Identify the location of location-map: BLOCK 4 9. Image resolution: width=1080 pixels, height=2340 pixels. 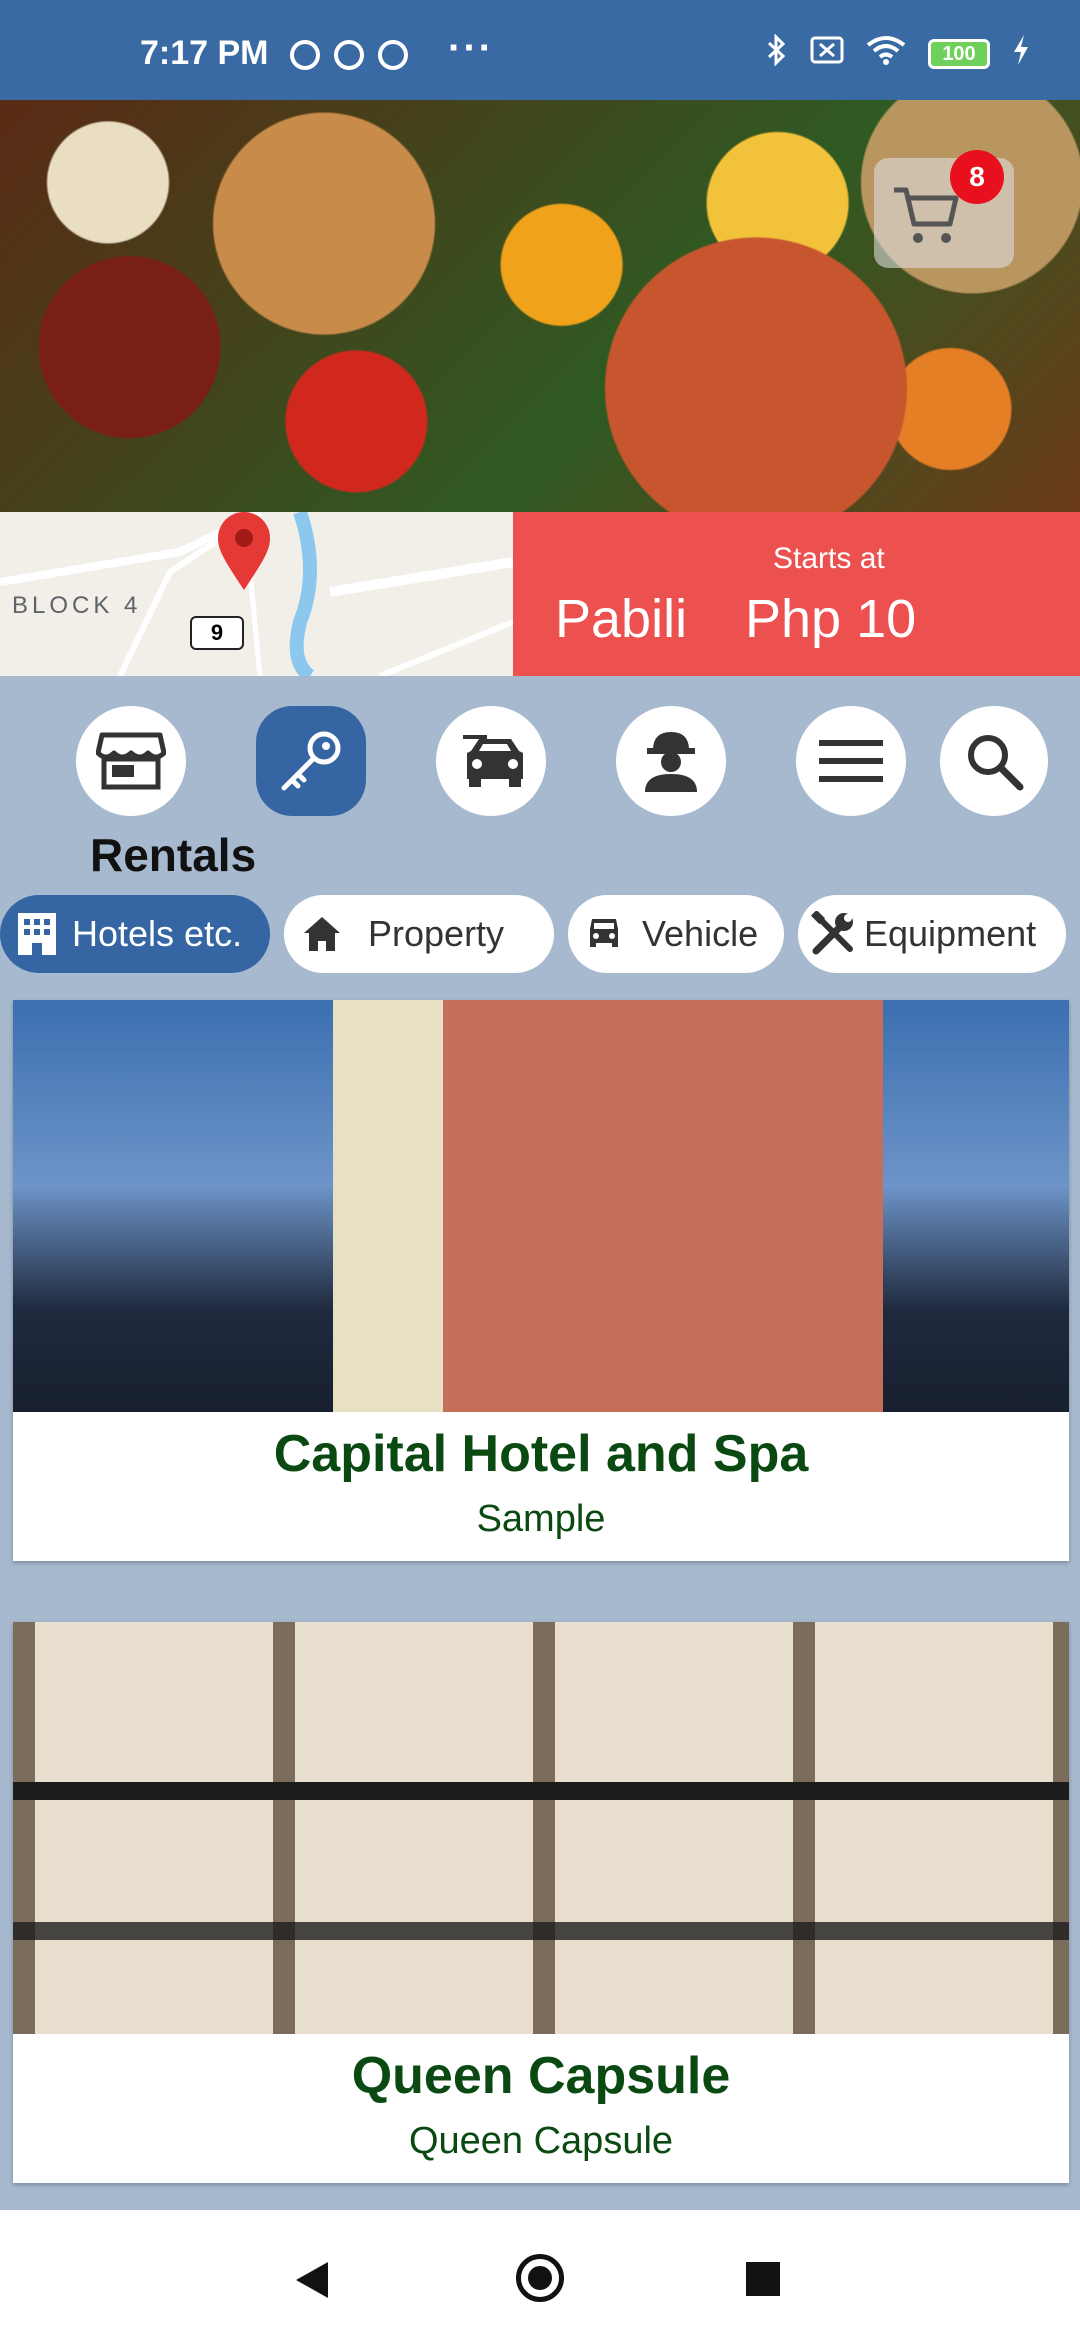
(256, 594).